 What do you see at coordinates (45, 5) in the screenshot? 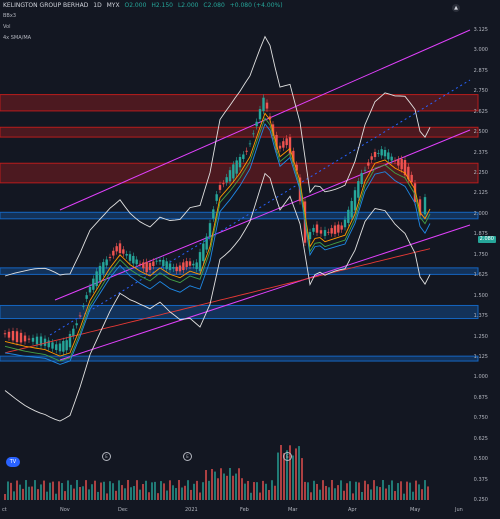
I see `symbol-name: KELINGTON GROUP BERHAD` at bounding box center [45, 5].